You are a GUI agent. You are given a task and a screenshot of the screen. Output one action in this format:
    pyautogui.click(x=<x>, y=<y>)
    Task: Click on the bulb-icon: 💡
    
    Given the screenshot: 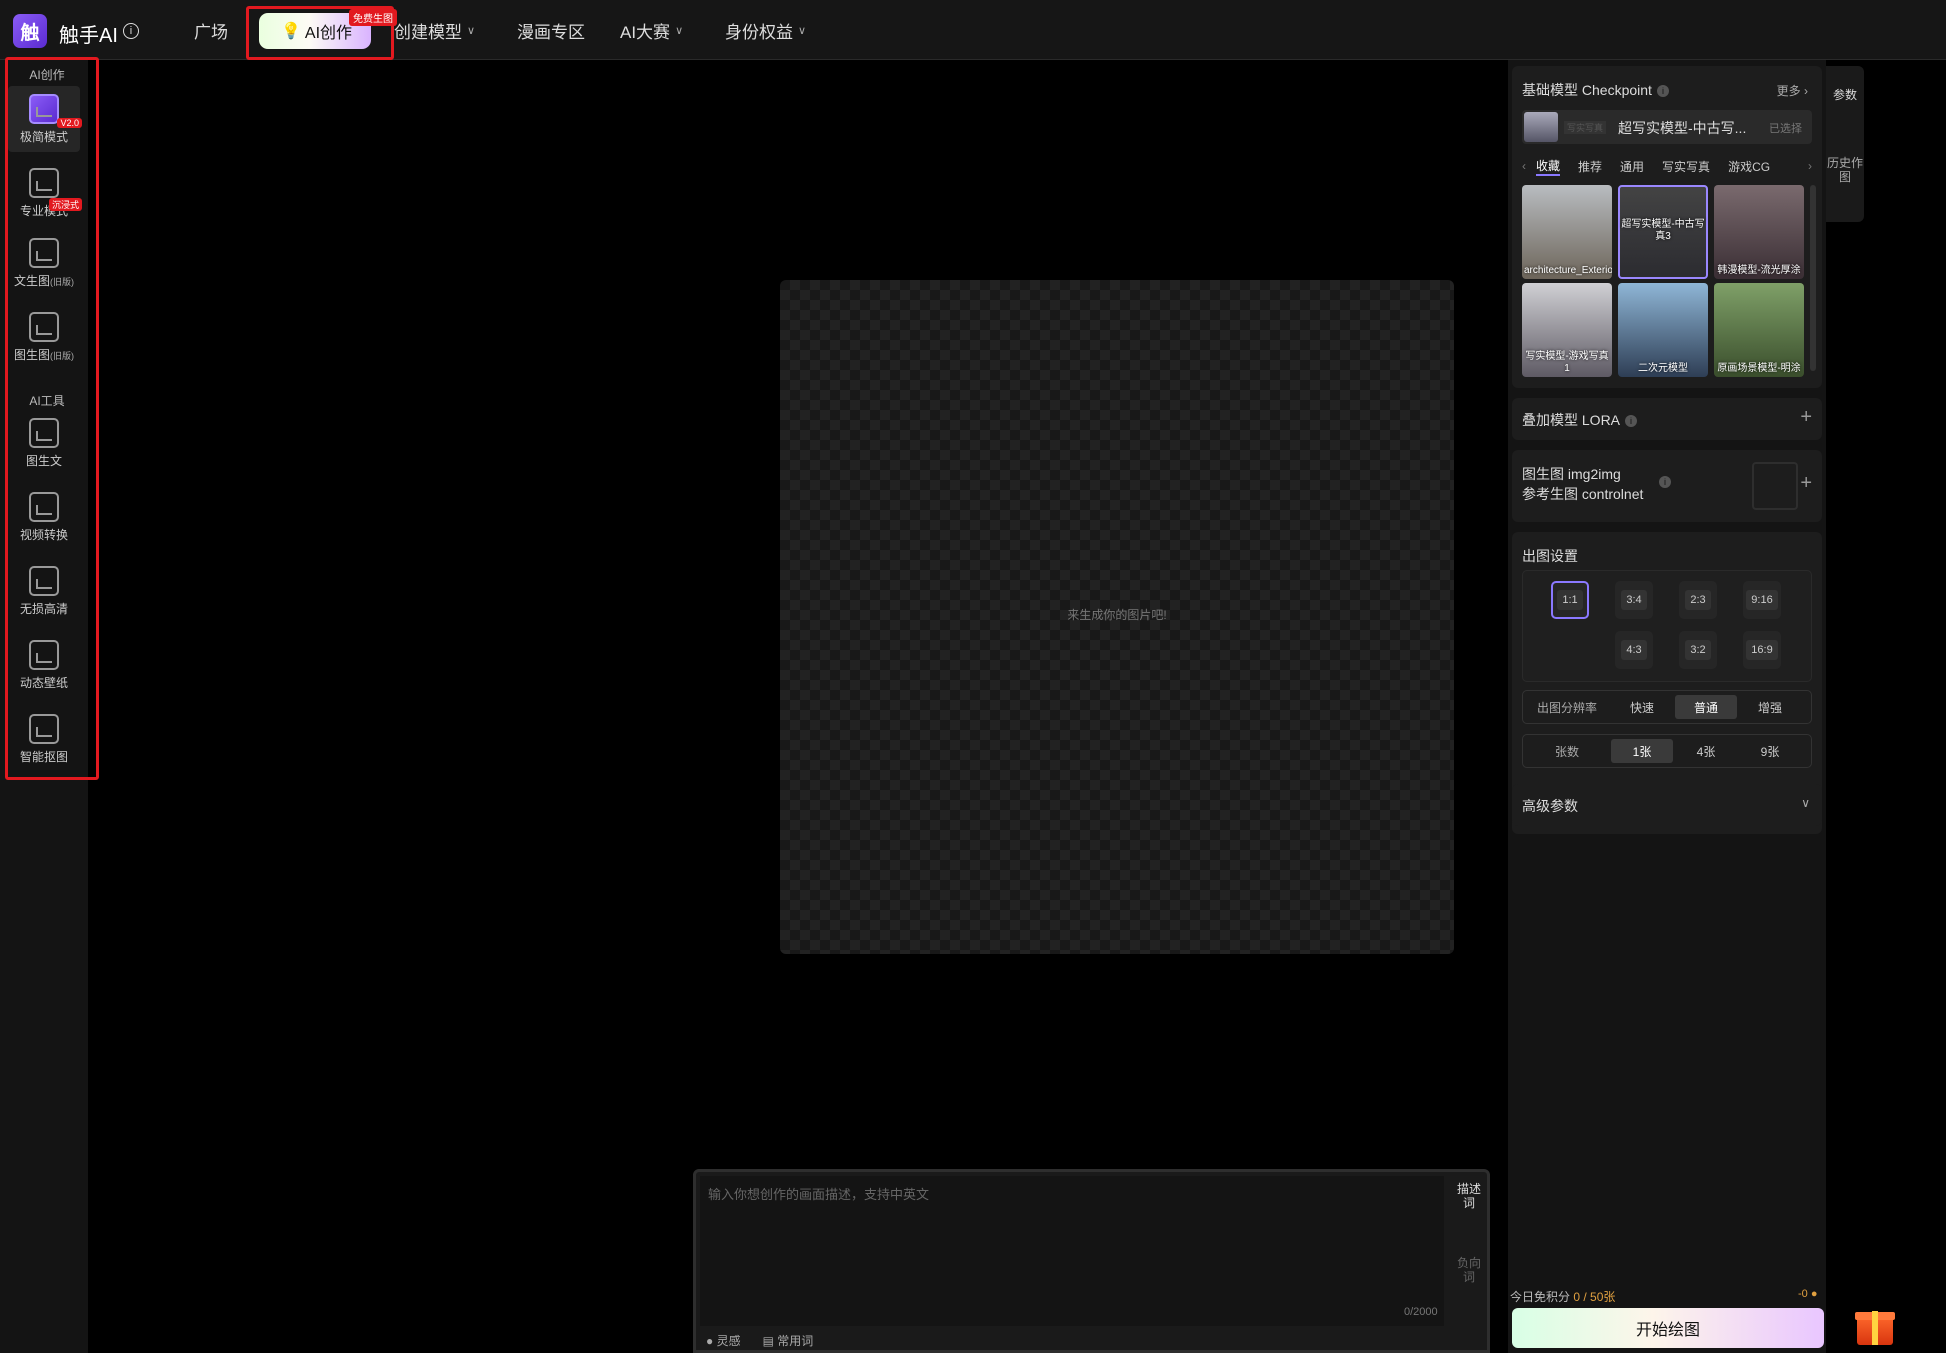 What is the action you would take?
    pyautogui.click(x=291, y=31)
    